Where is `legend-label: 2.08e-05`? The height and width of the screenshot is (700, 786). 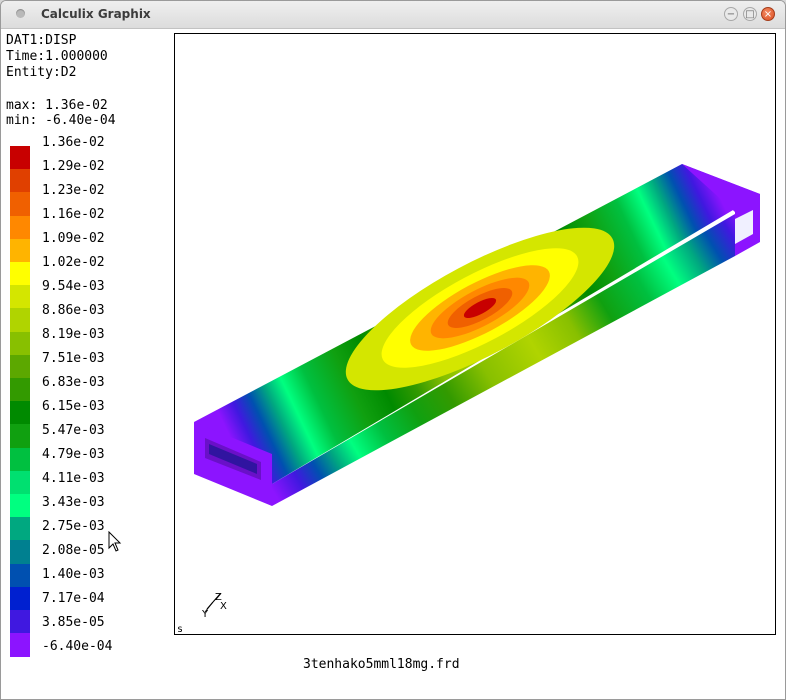 legend-label: 2.08e-05 is located at coordinates (73, 550).